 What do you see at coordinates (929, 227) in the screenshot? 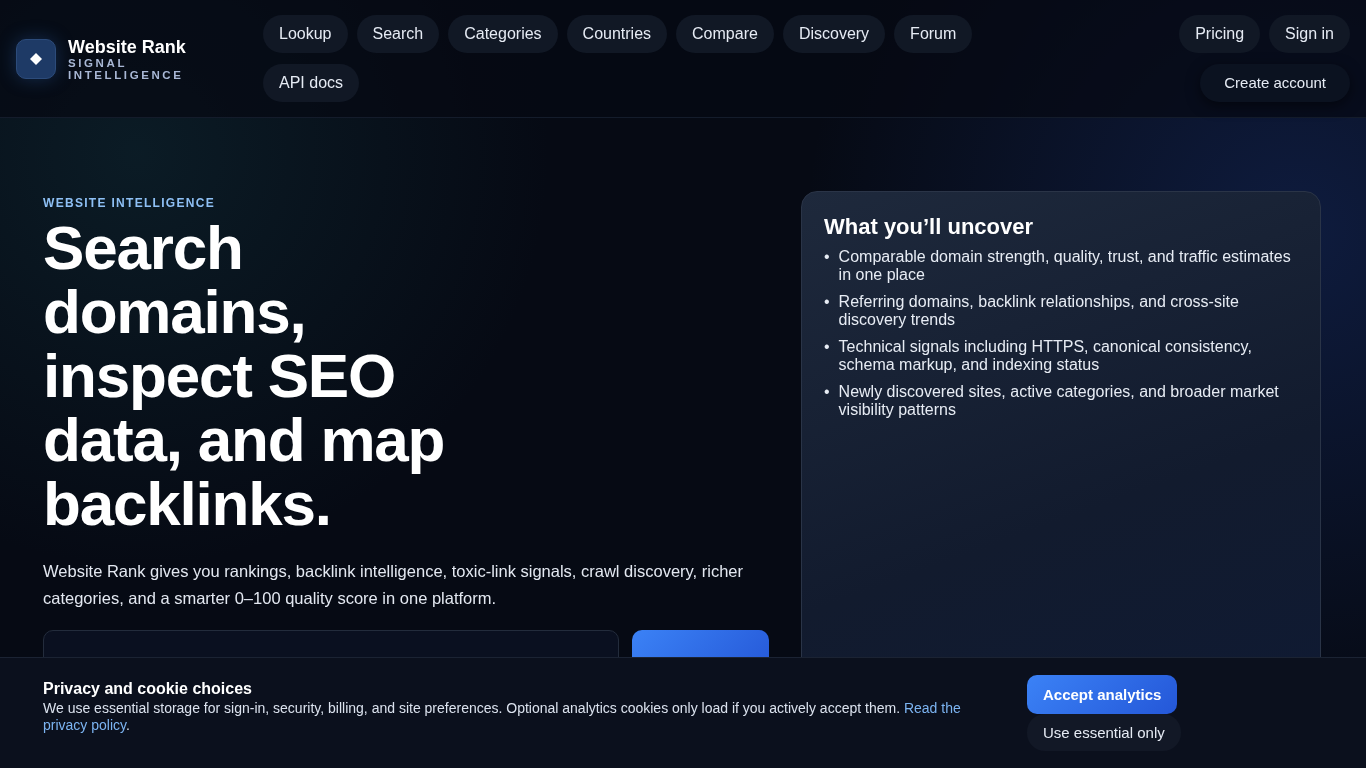
I see `card-title: What you’ll uncover` at bounding box center [929, 227].